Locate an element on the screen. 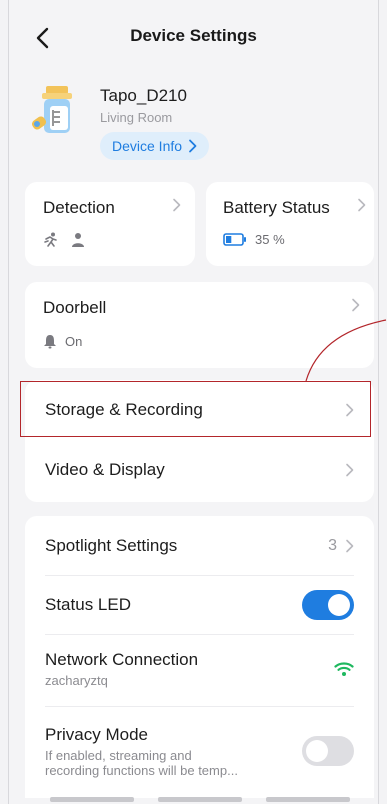  status-led-row: Status LED is located at coordinates (199, 605).